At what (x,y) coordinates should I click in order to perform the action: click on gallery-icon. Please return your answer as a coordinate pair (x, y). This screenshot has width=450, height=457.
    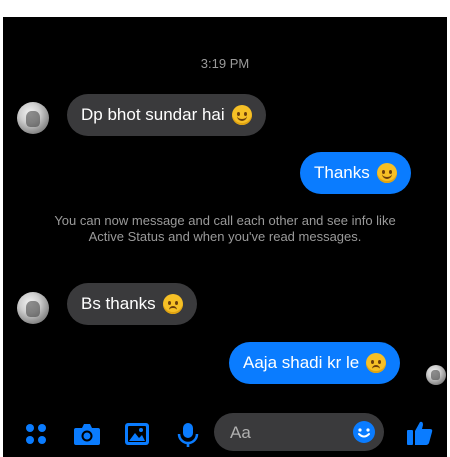
    Looking at the image, I should click on (137, 436).